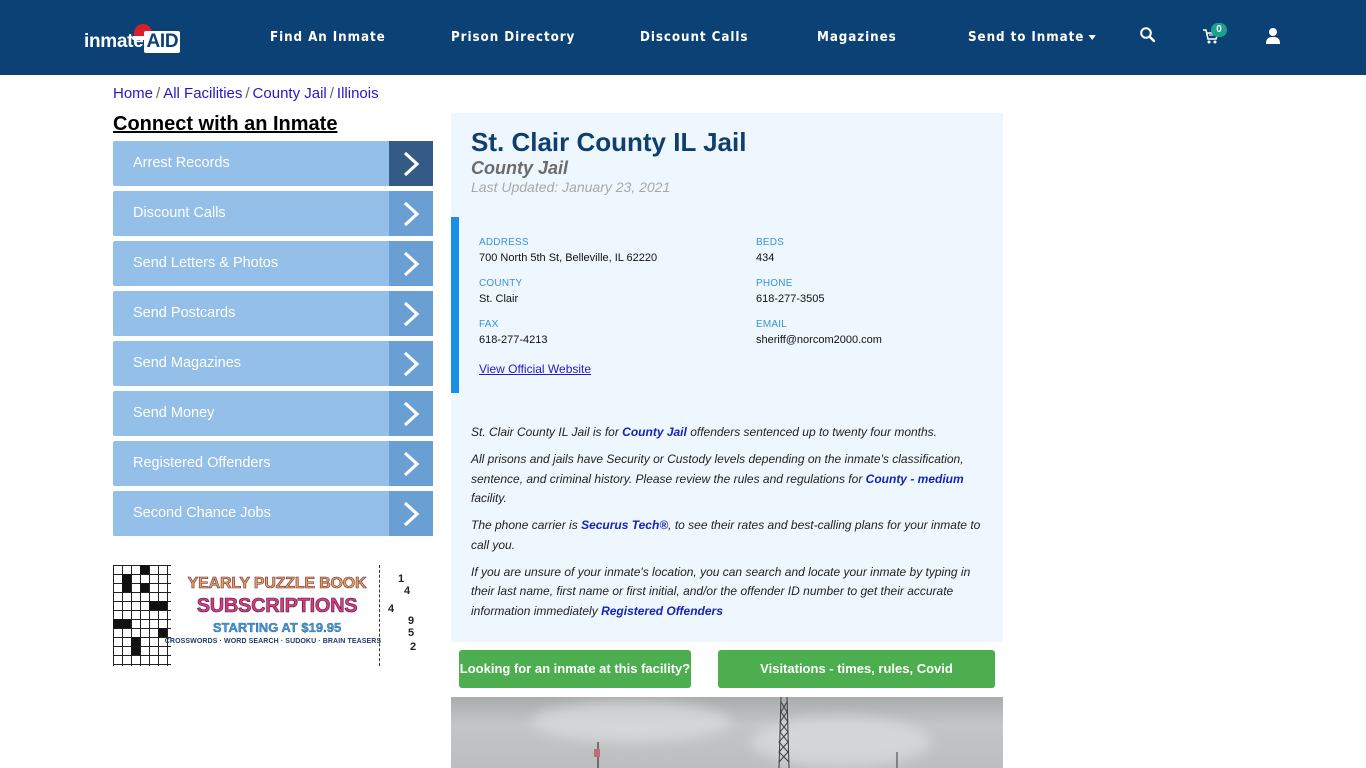  What do you see at coordinates (513, 332) in the screenshot?
I see `fax-field: FAX 618-277-4213` at bounding box center [513, 332].